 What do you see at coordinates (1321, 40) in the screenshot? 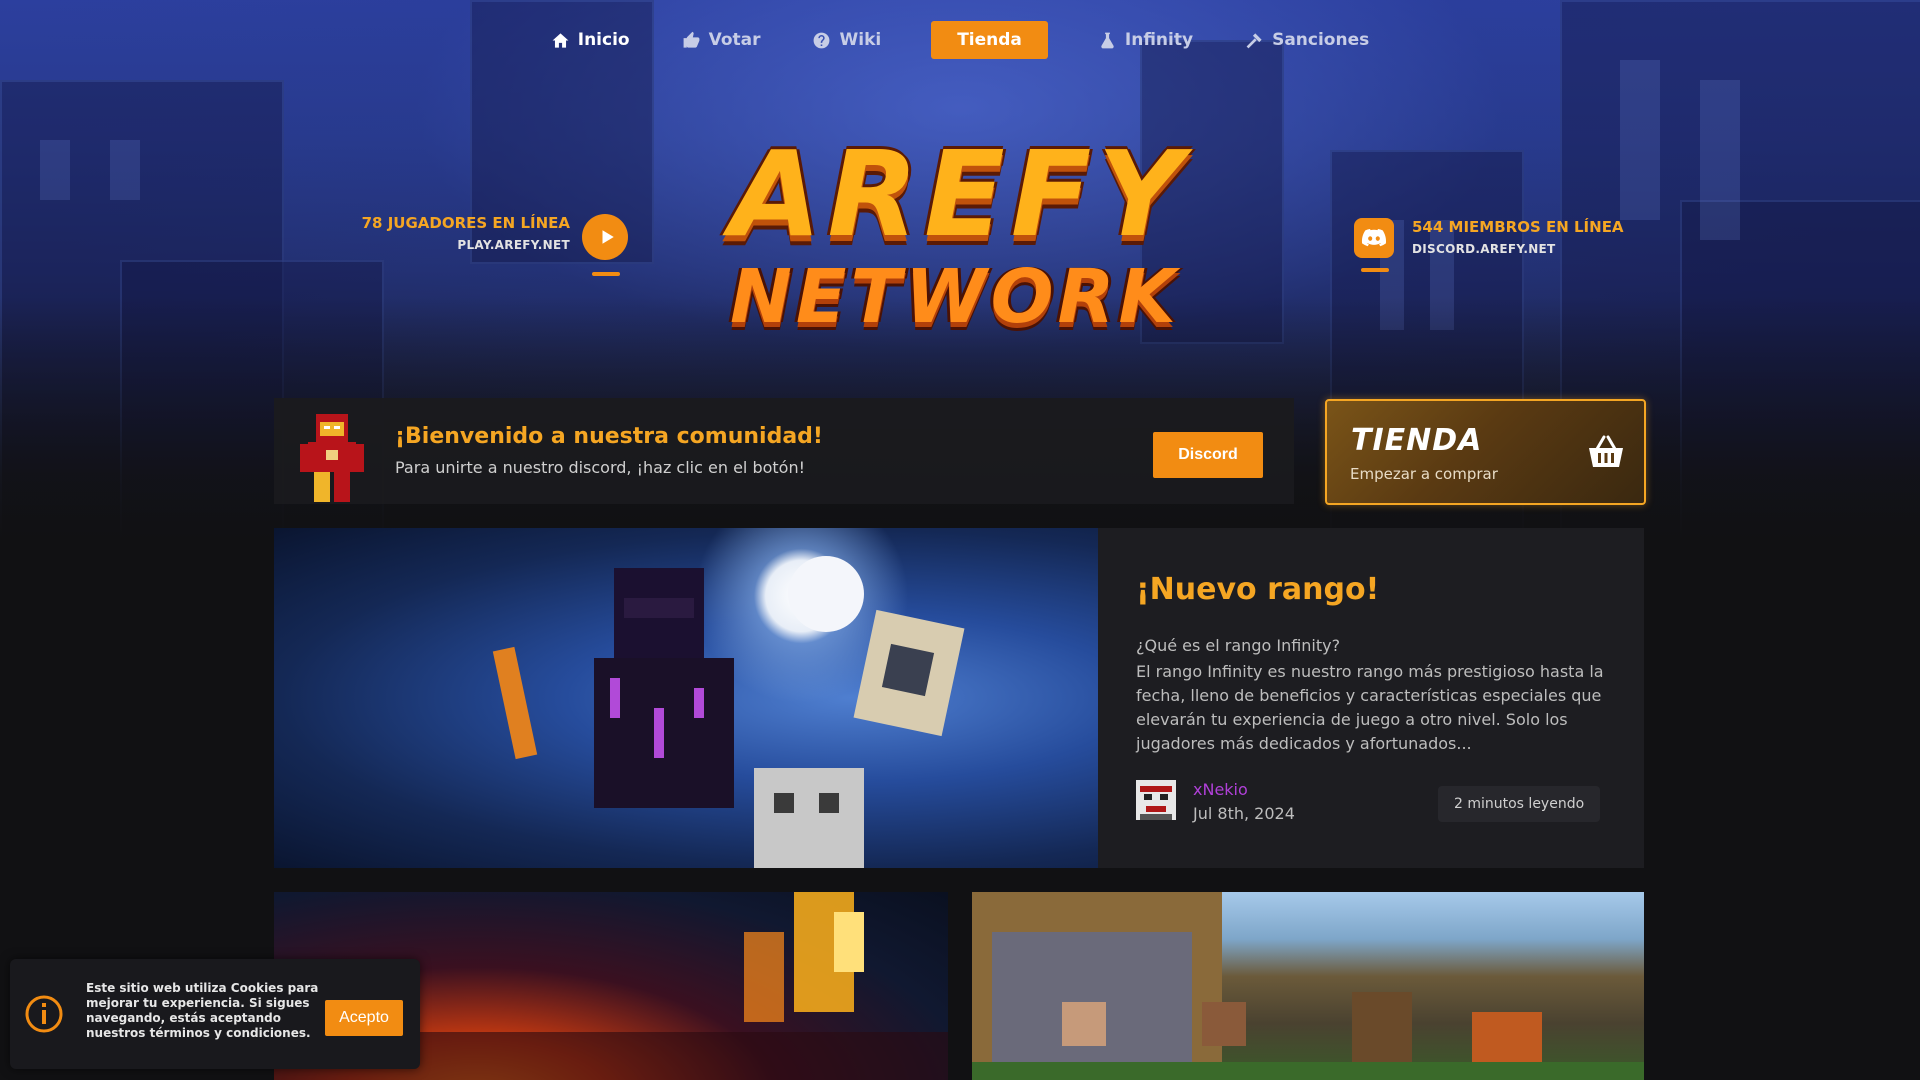
I see `nav-label: Sanciones` at bounding box center [1321, 40].